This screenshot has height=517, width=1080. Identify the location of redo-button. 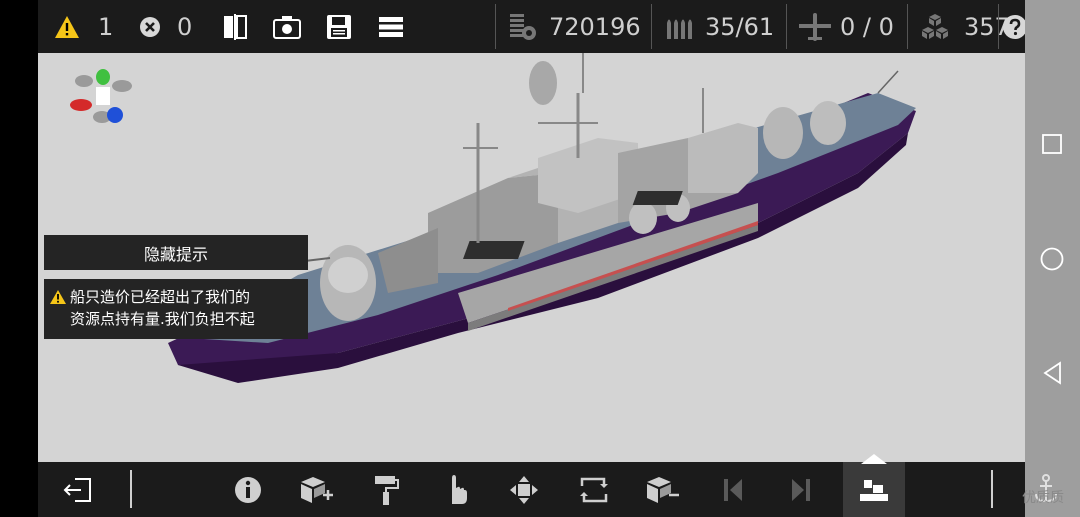
(801, 489).